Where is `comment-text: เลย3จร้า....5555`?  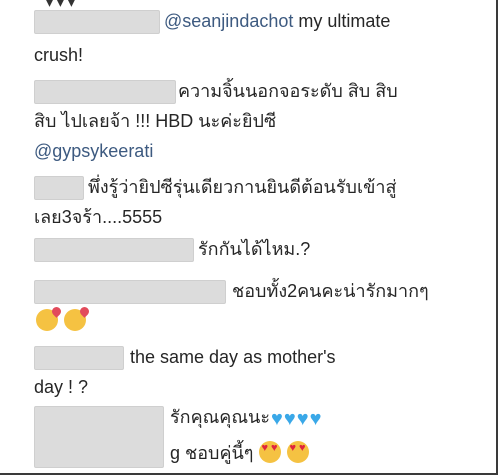
comment-text: เลย3จร้า....5555 is located at coordinates (98, 217).